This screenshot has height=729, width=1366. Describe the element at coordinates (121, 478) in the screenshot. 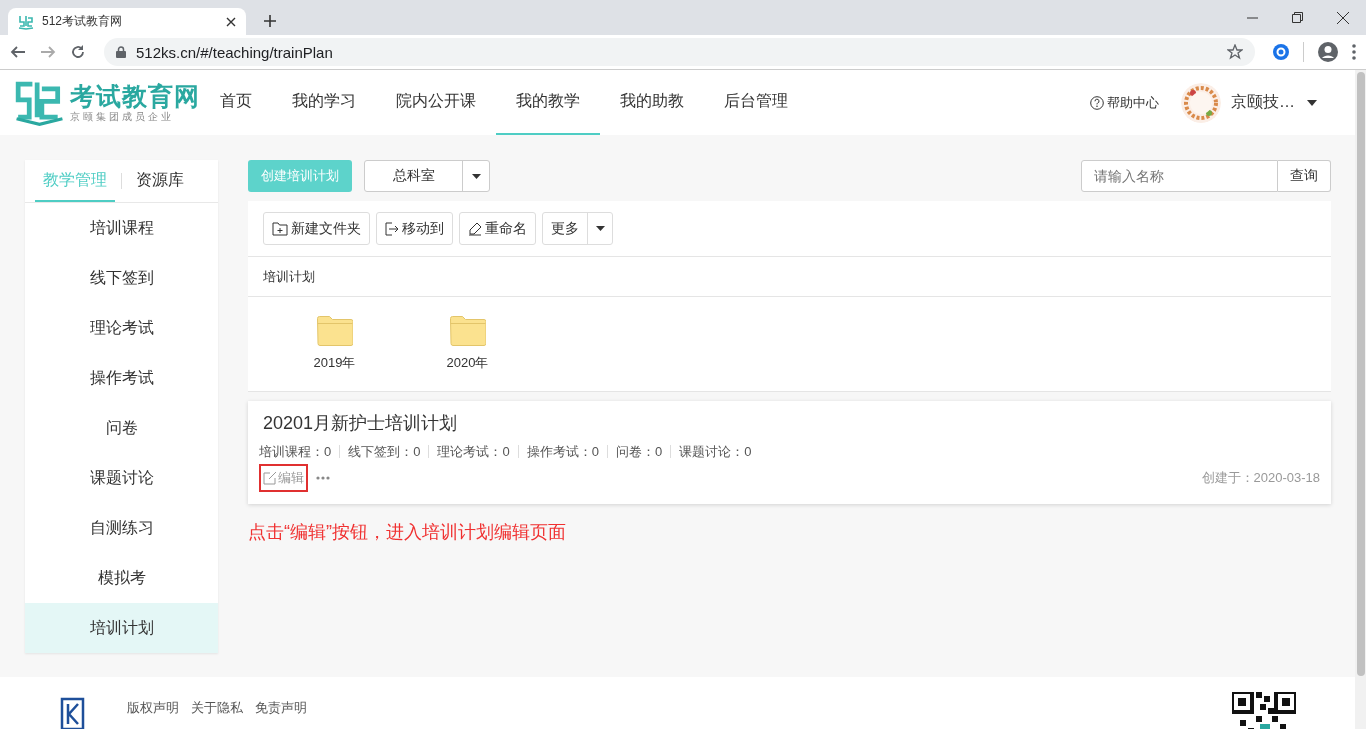

I see `sidebar-item: 课题讨论` at that location.